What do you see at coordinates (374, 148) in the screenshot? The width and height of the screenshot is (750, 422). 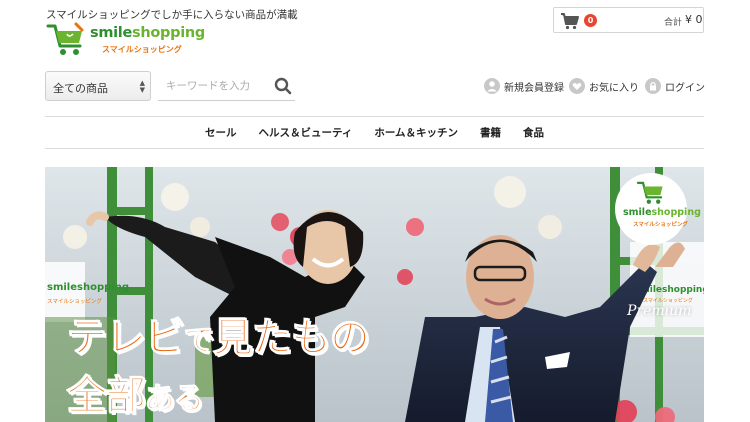 I see `nav-divider-bottom` at bounding box center [374, 148].